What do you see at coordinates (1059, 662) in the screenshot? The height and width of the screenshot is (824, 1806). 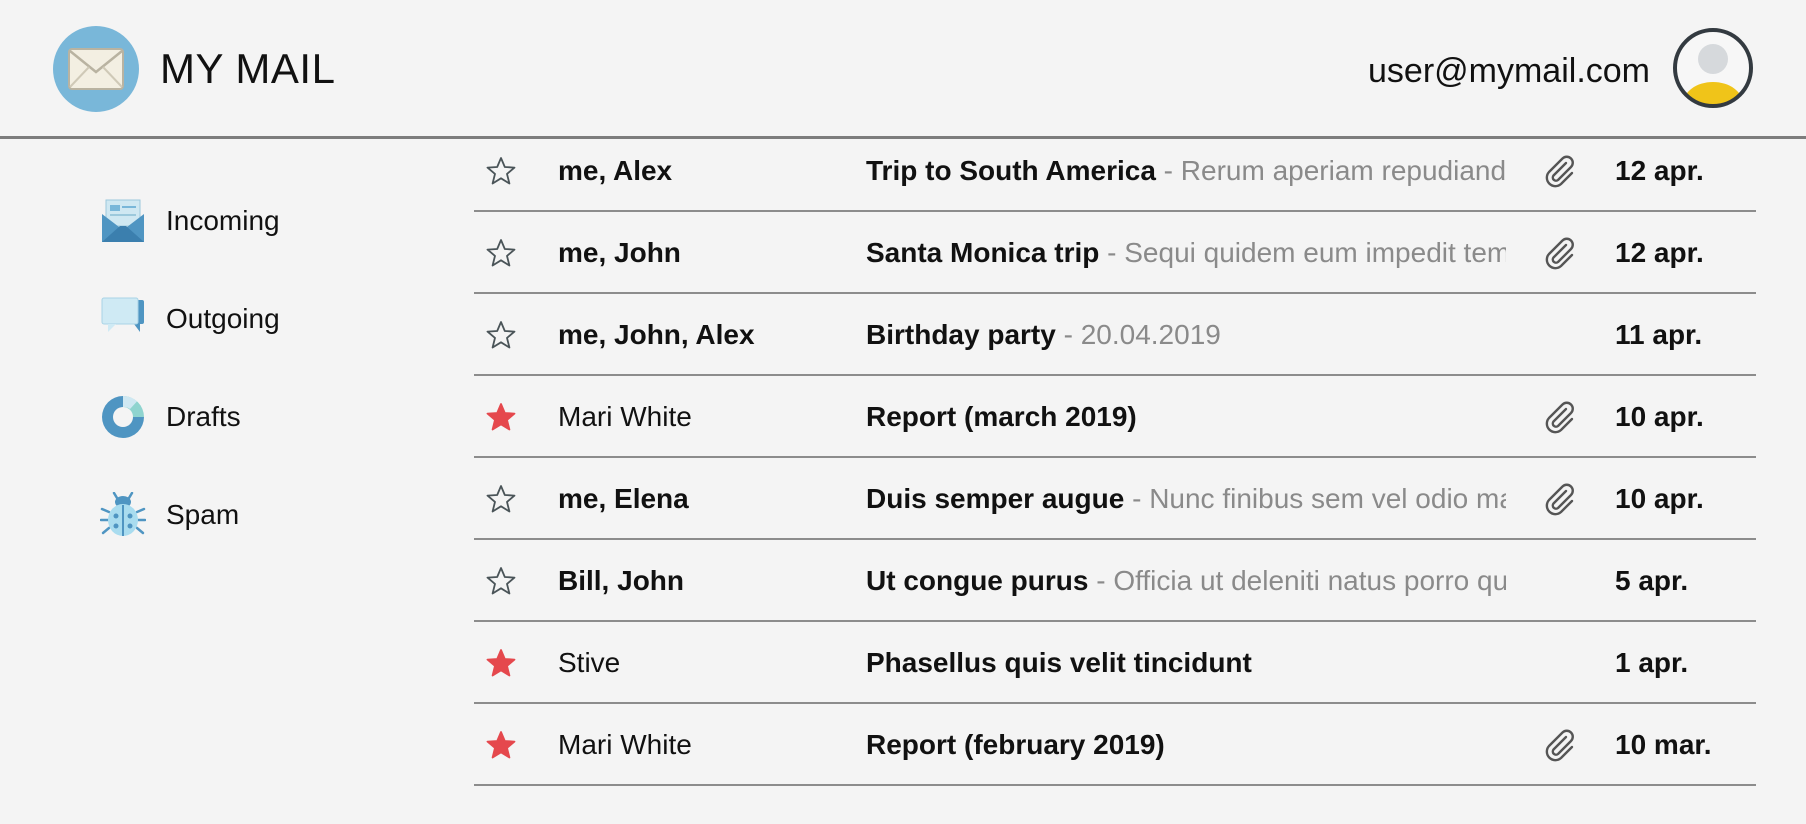 I see `mail-subject: Phasellus quis velit tincidunt` at bounding box center [1059, 662].